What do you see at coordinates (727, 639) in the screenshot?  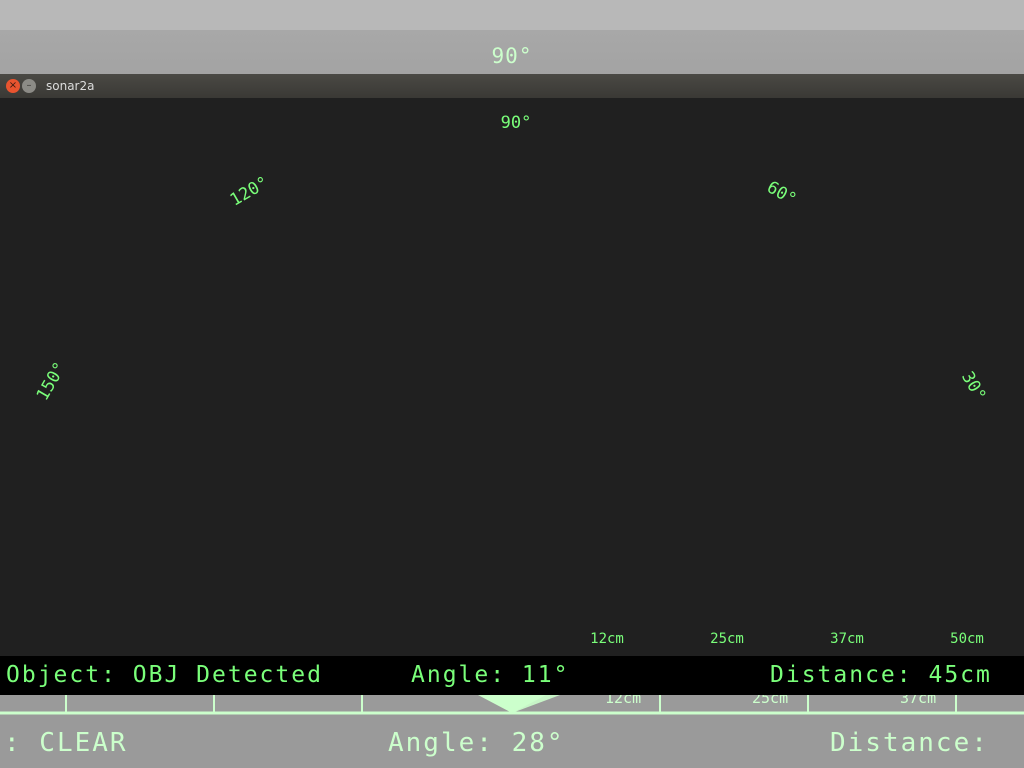 I see `range-label-25cm: 25cm` at bounding box center [727, 639].